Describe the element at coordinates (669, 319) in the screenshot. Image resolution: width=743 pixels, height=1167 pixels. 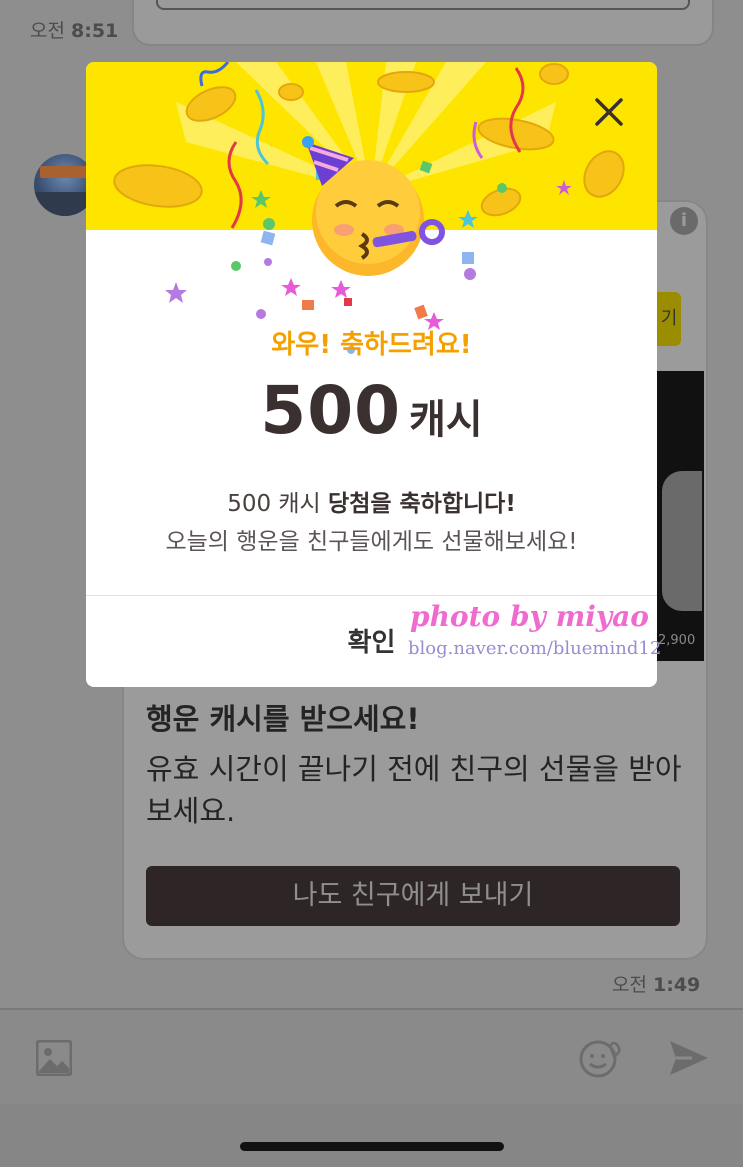
I see `card-action-button: 기` at that location.